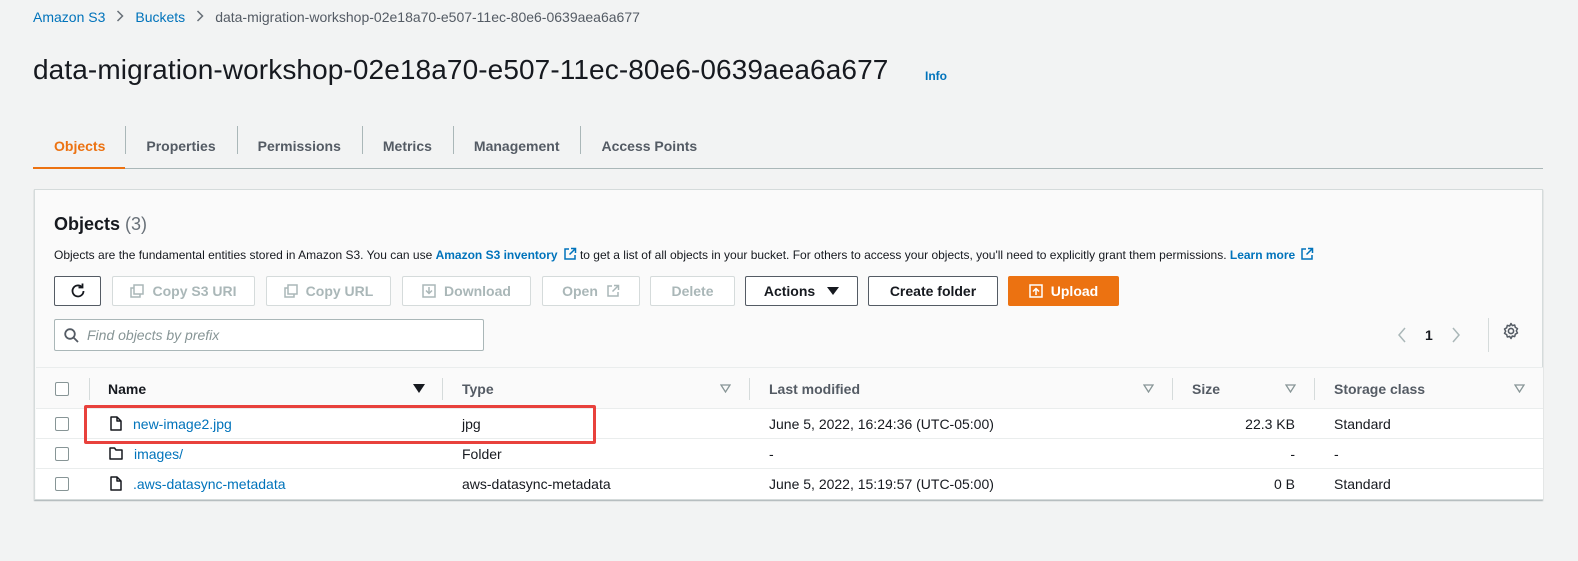  I want to click on pagination: 1, so click(1429, 335).